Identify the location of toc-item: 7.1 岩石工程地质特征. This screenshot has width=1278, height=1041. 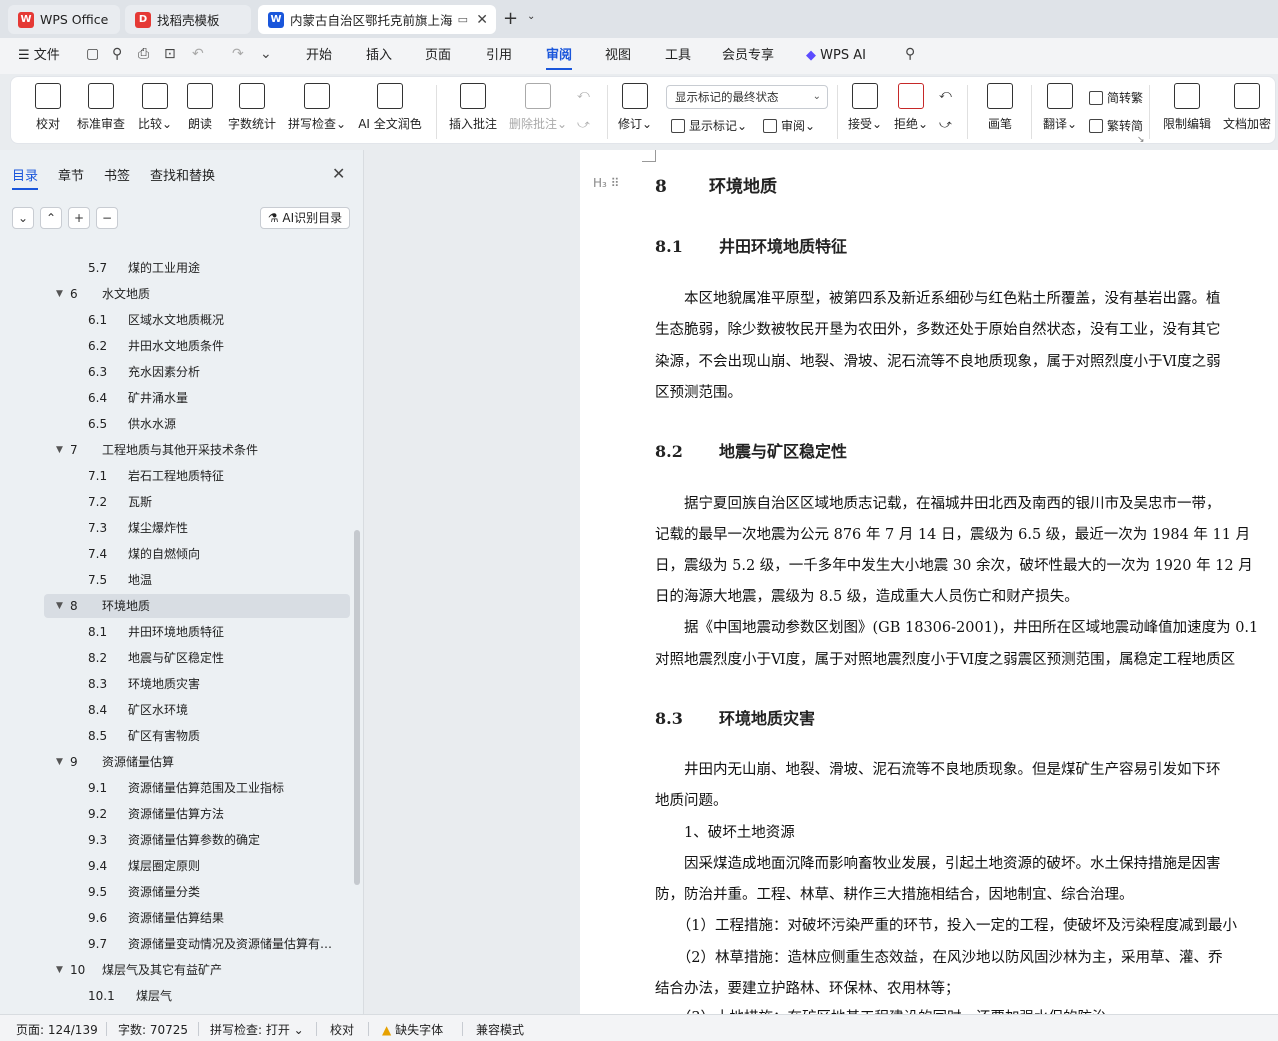
(197, 476).